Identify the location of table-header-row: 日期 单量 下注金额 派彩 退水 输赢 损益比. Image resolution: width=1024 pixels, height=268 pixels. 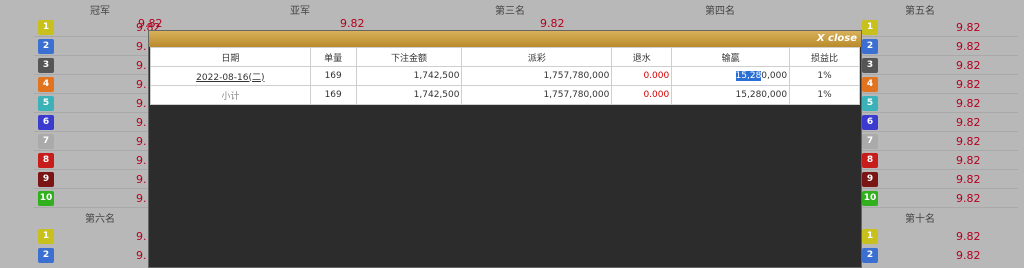
(505, 57).